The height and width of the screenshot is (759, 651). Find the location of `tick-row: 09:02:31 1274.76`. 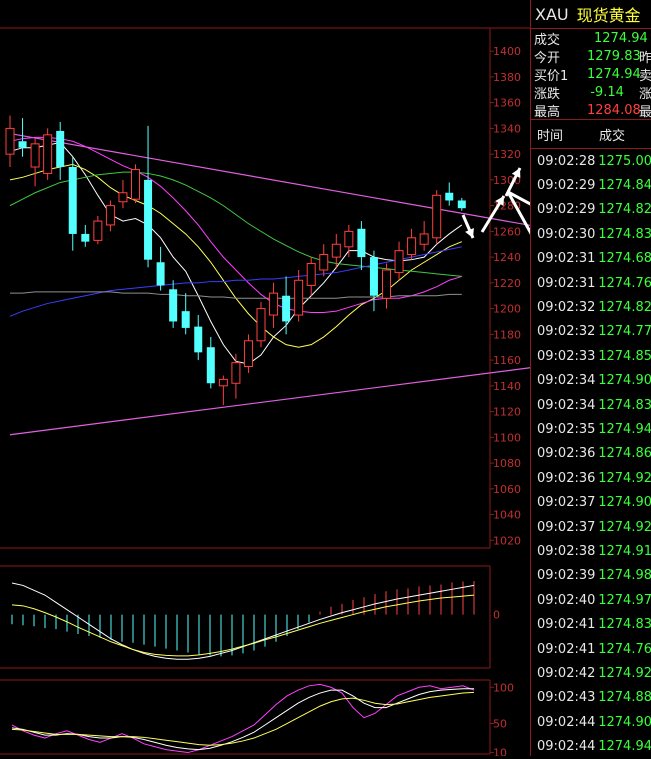

tick-row: 09:02:31 1274.76 is located at coordinates (591, 283).